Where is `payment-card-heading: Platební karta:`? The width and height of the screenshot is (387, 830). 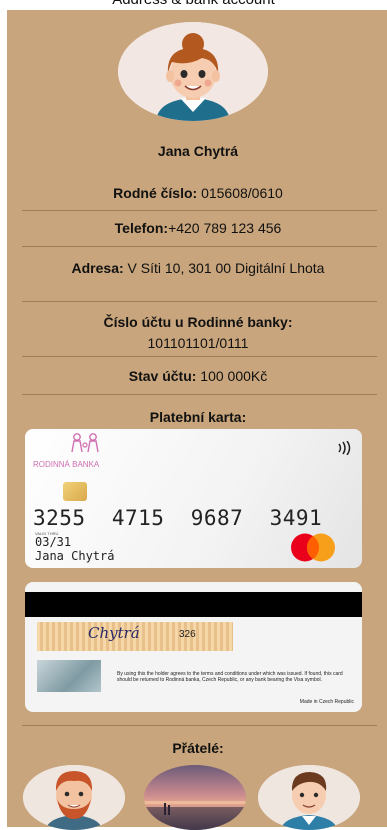
payment-card-heading: Platební karta: is located at coordinates (198, 417).